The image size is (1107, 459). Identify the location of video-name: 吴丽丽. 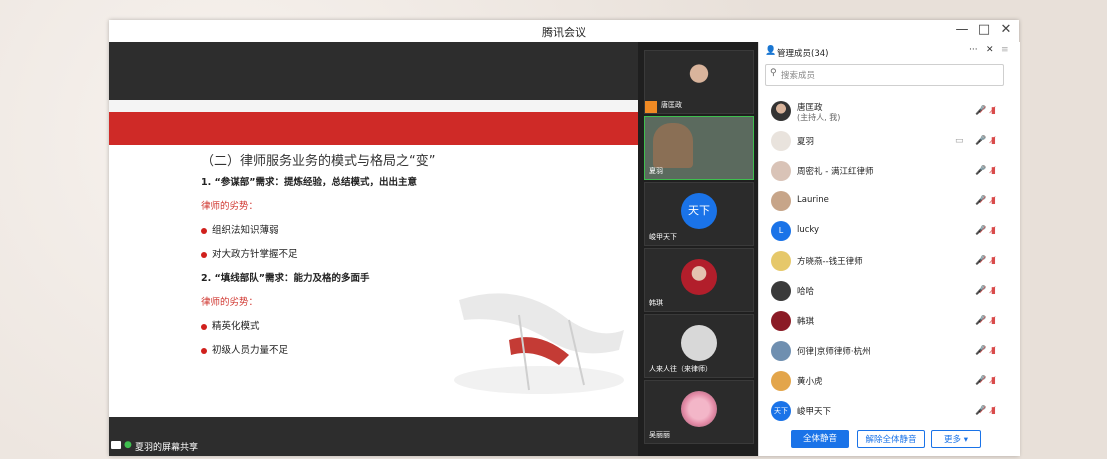
(659, 435).